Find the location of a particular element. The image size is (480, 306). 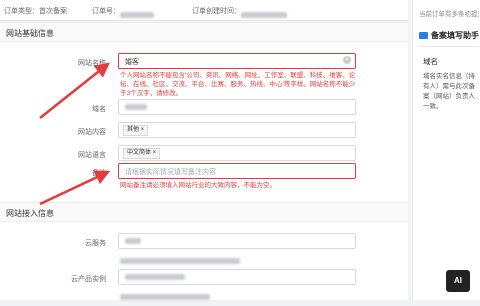

order-number-label: 订单号： is located at coordinates (123, 12).